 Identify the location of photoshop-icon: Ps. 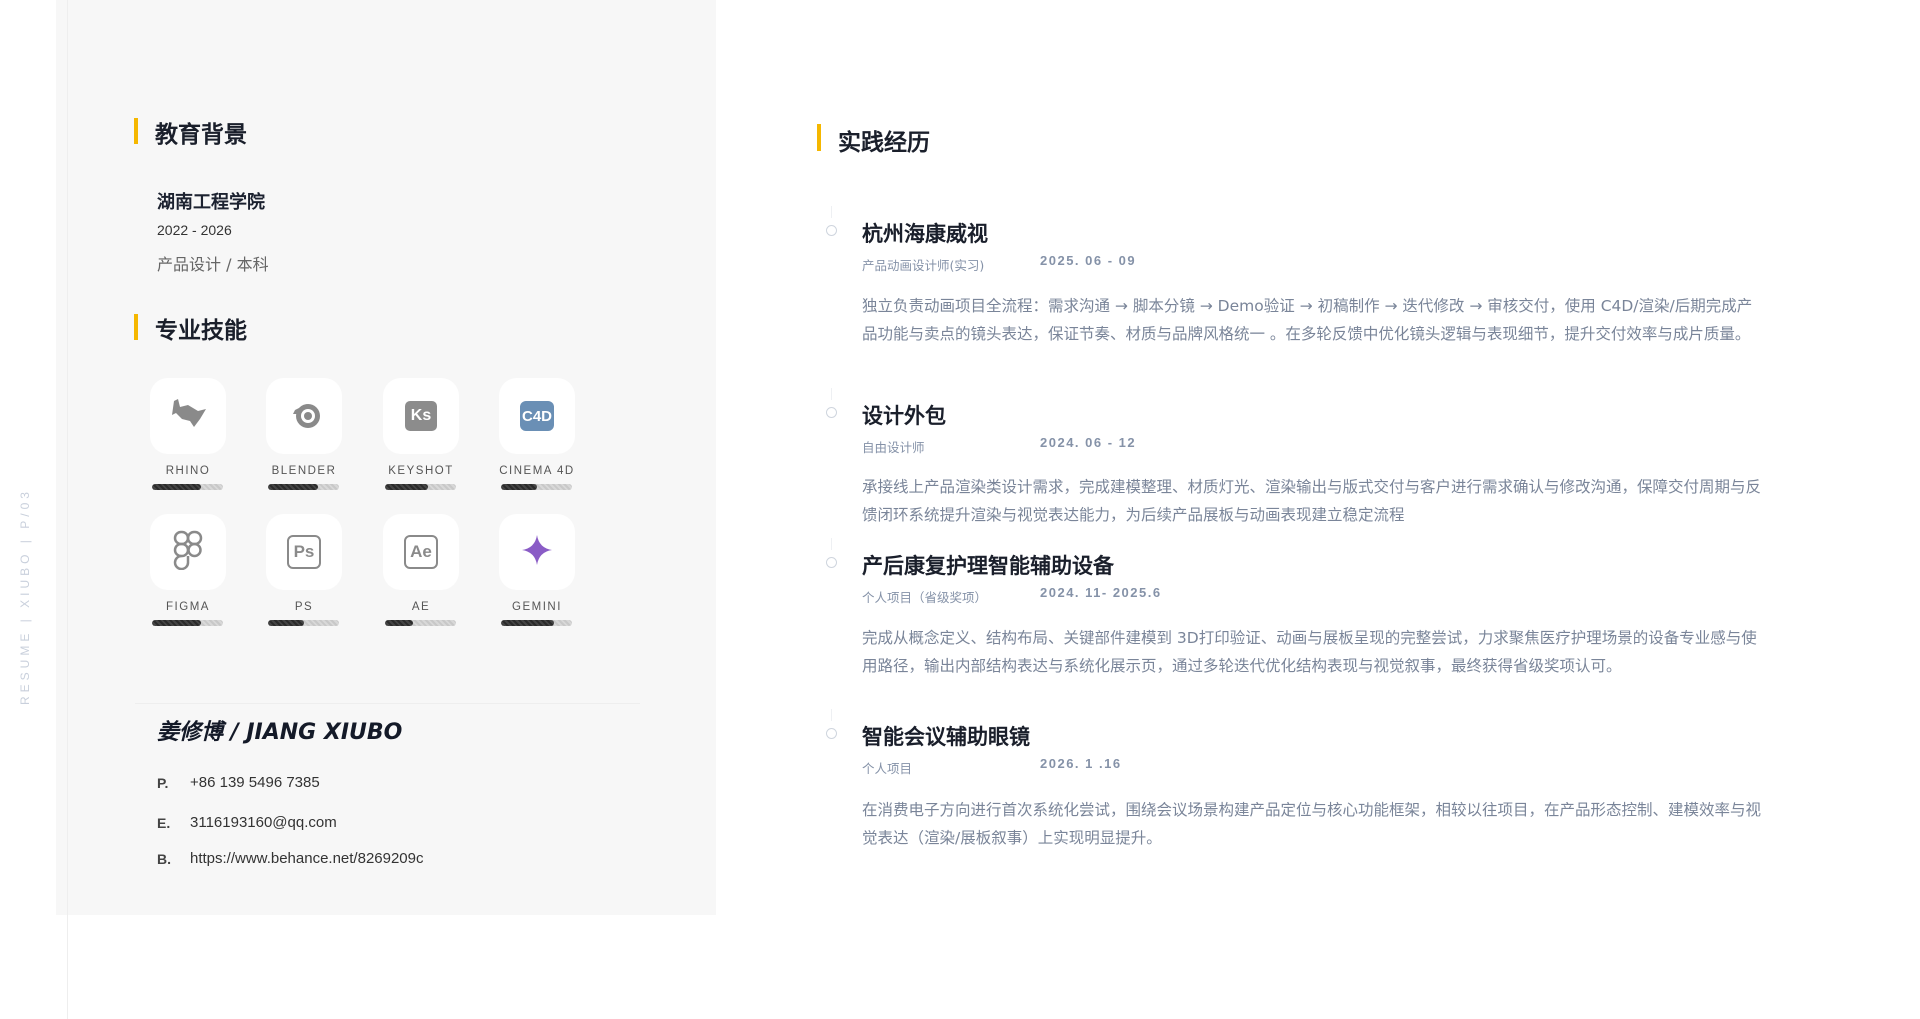
(304, 552).